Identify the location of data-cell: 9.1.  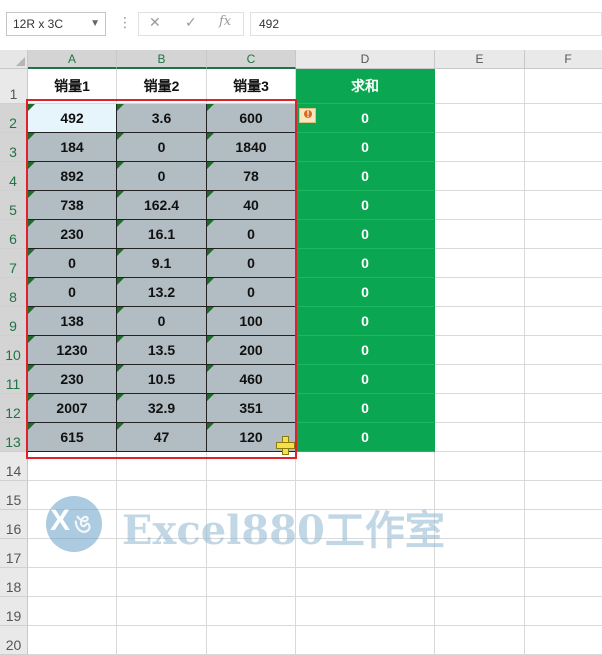
(162, 263).